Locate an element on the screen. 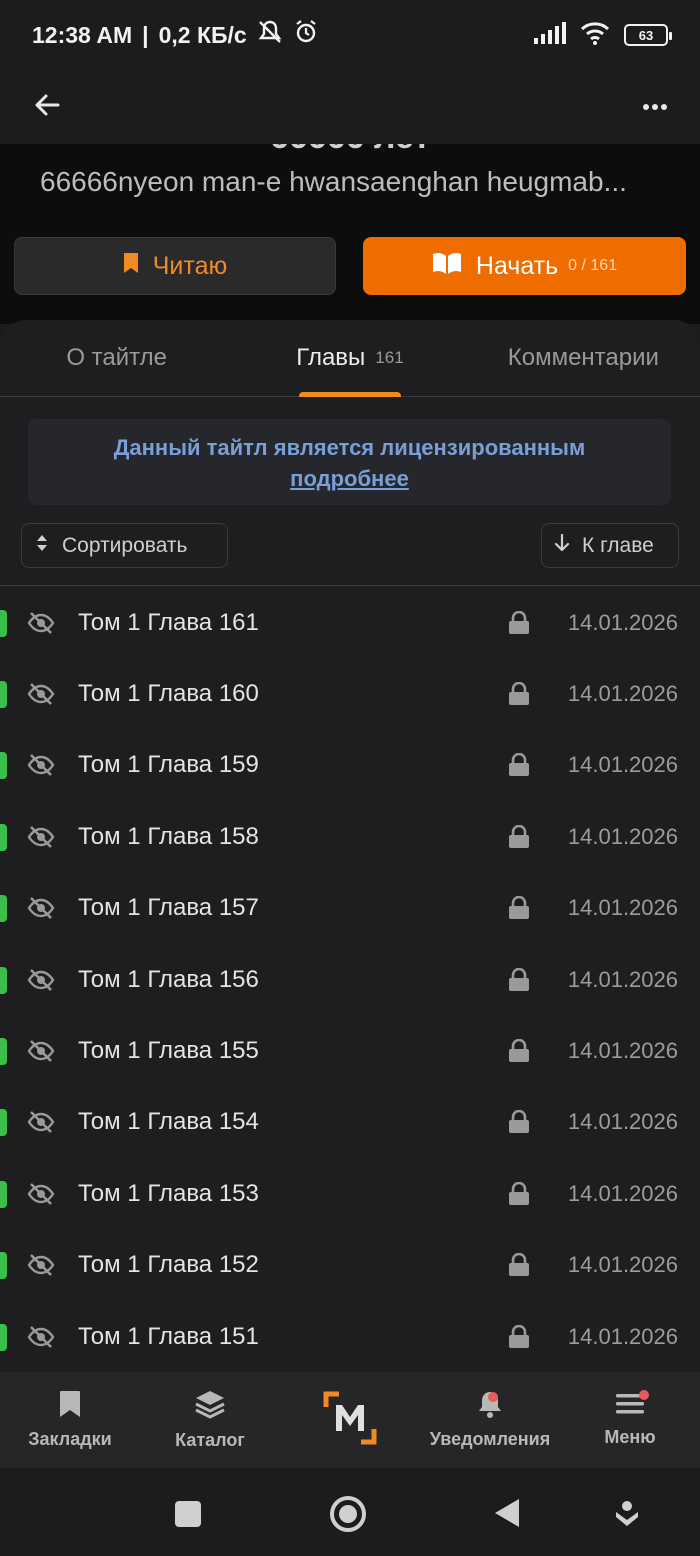 The height and width of the screenshot is (1556, 700). assistant-icon is located at coordinates (627, 1516).